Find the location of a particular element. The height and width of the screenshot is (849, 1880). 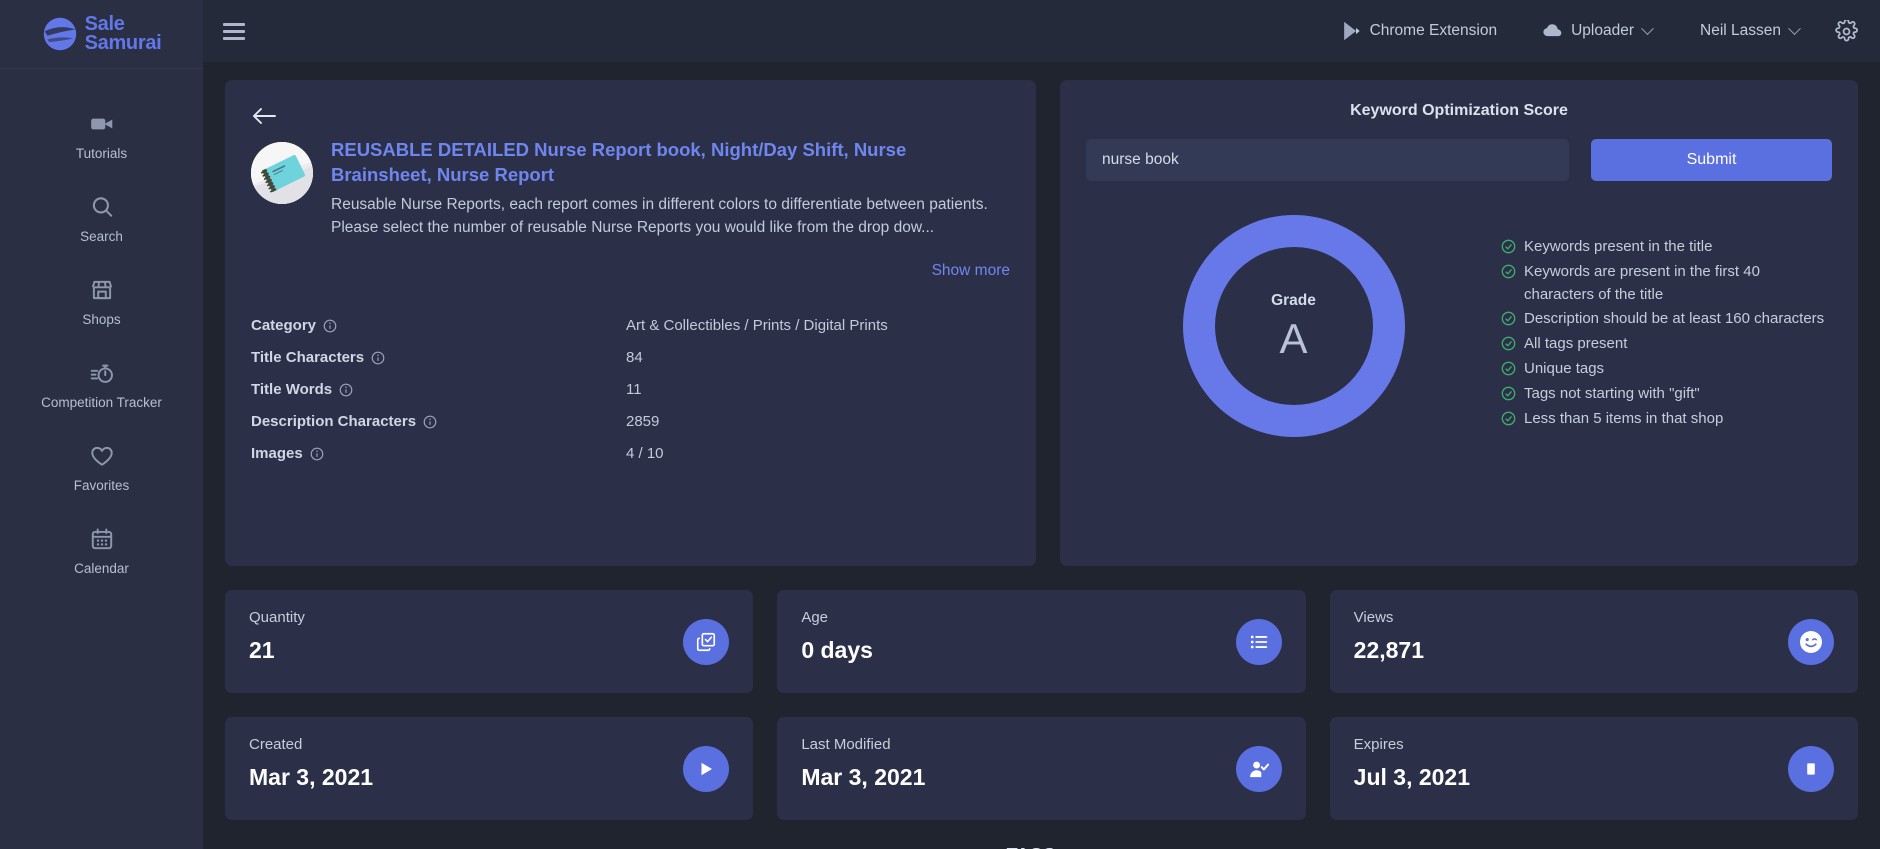

stat-card-last-modified: Last Modified Mar 3, 2021 is located at coordinates (1041, 768).